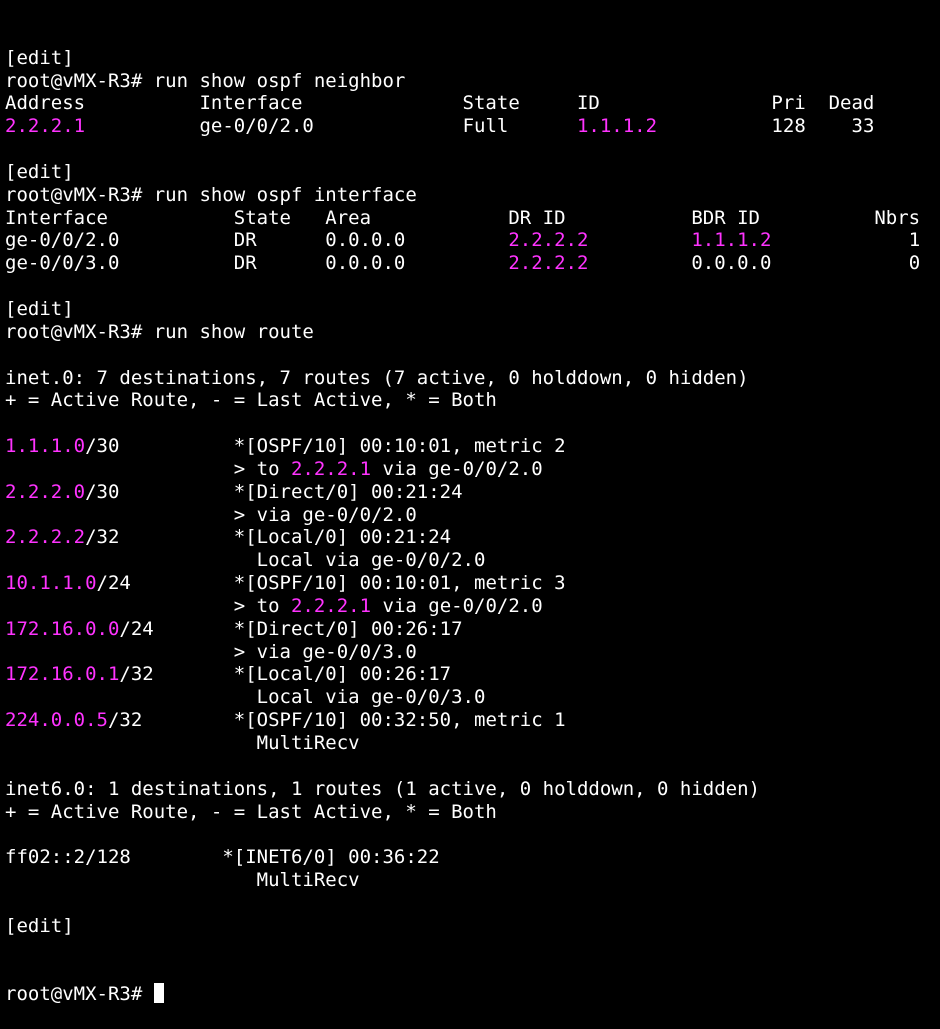 The image size is (940, 1029). Describe the element at coordinates (51, 583) in the screenshot. I see `highlighted-address: 10.1.1.0` at that location.